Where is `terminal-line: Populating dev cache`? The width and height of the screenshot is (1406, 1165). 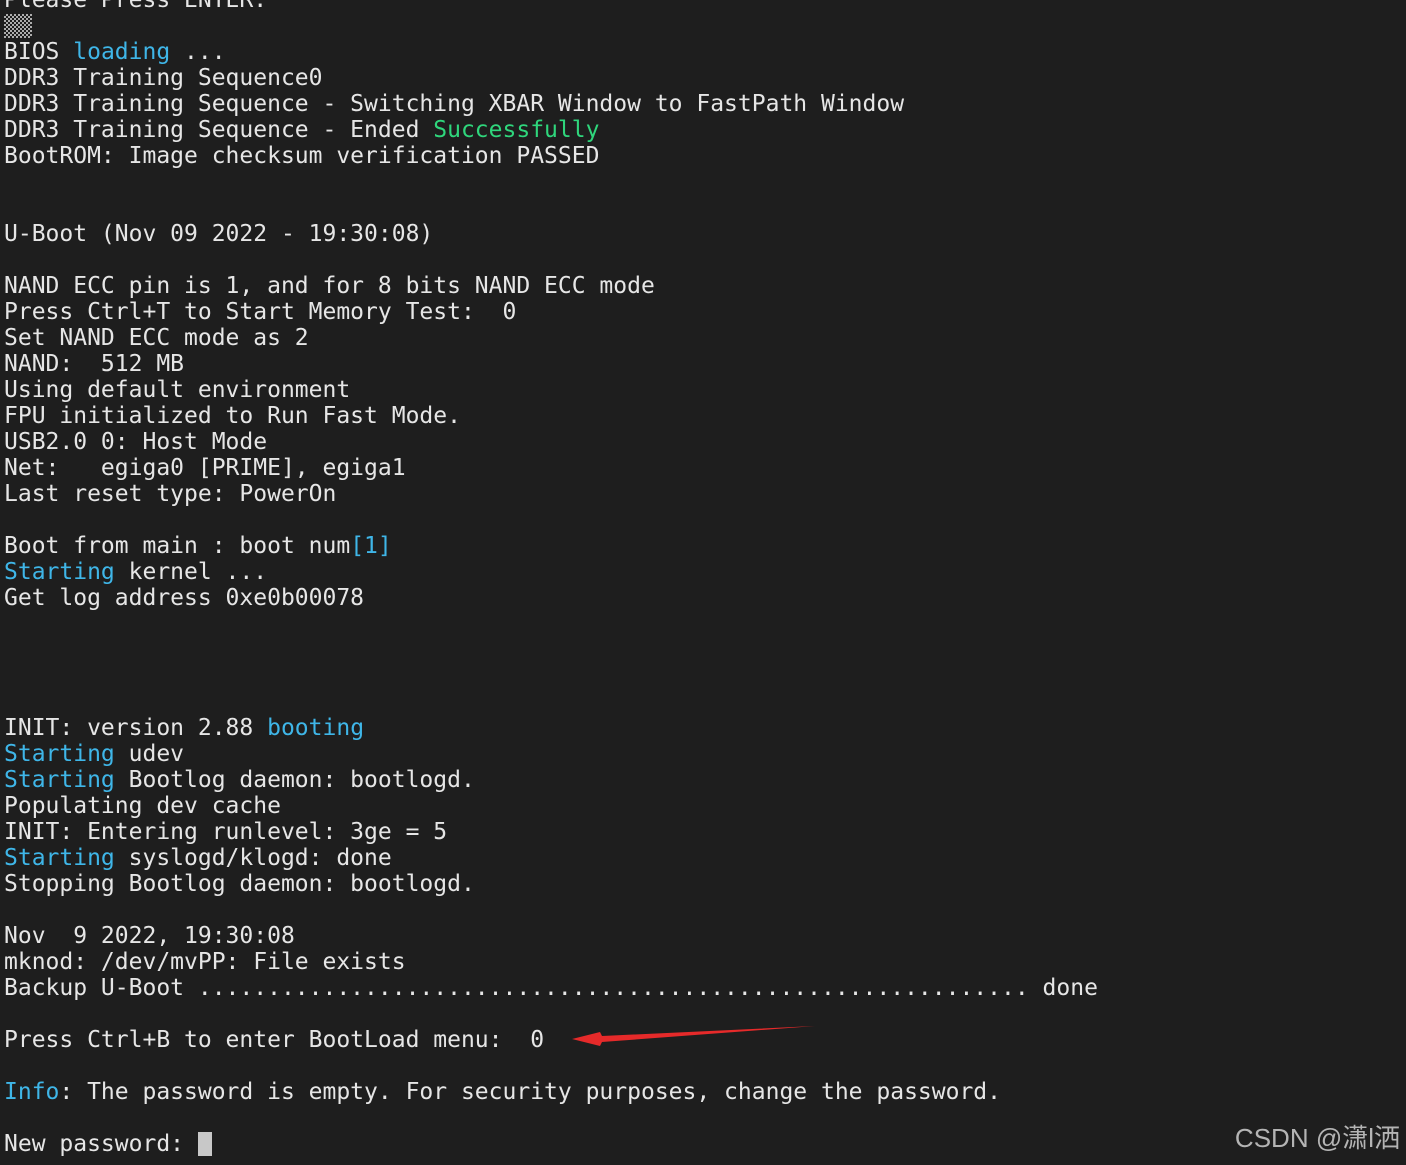 terminal-line: Populating dev cache is located at coordinates (705, 806).